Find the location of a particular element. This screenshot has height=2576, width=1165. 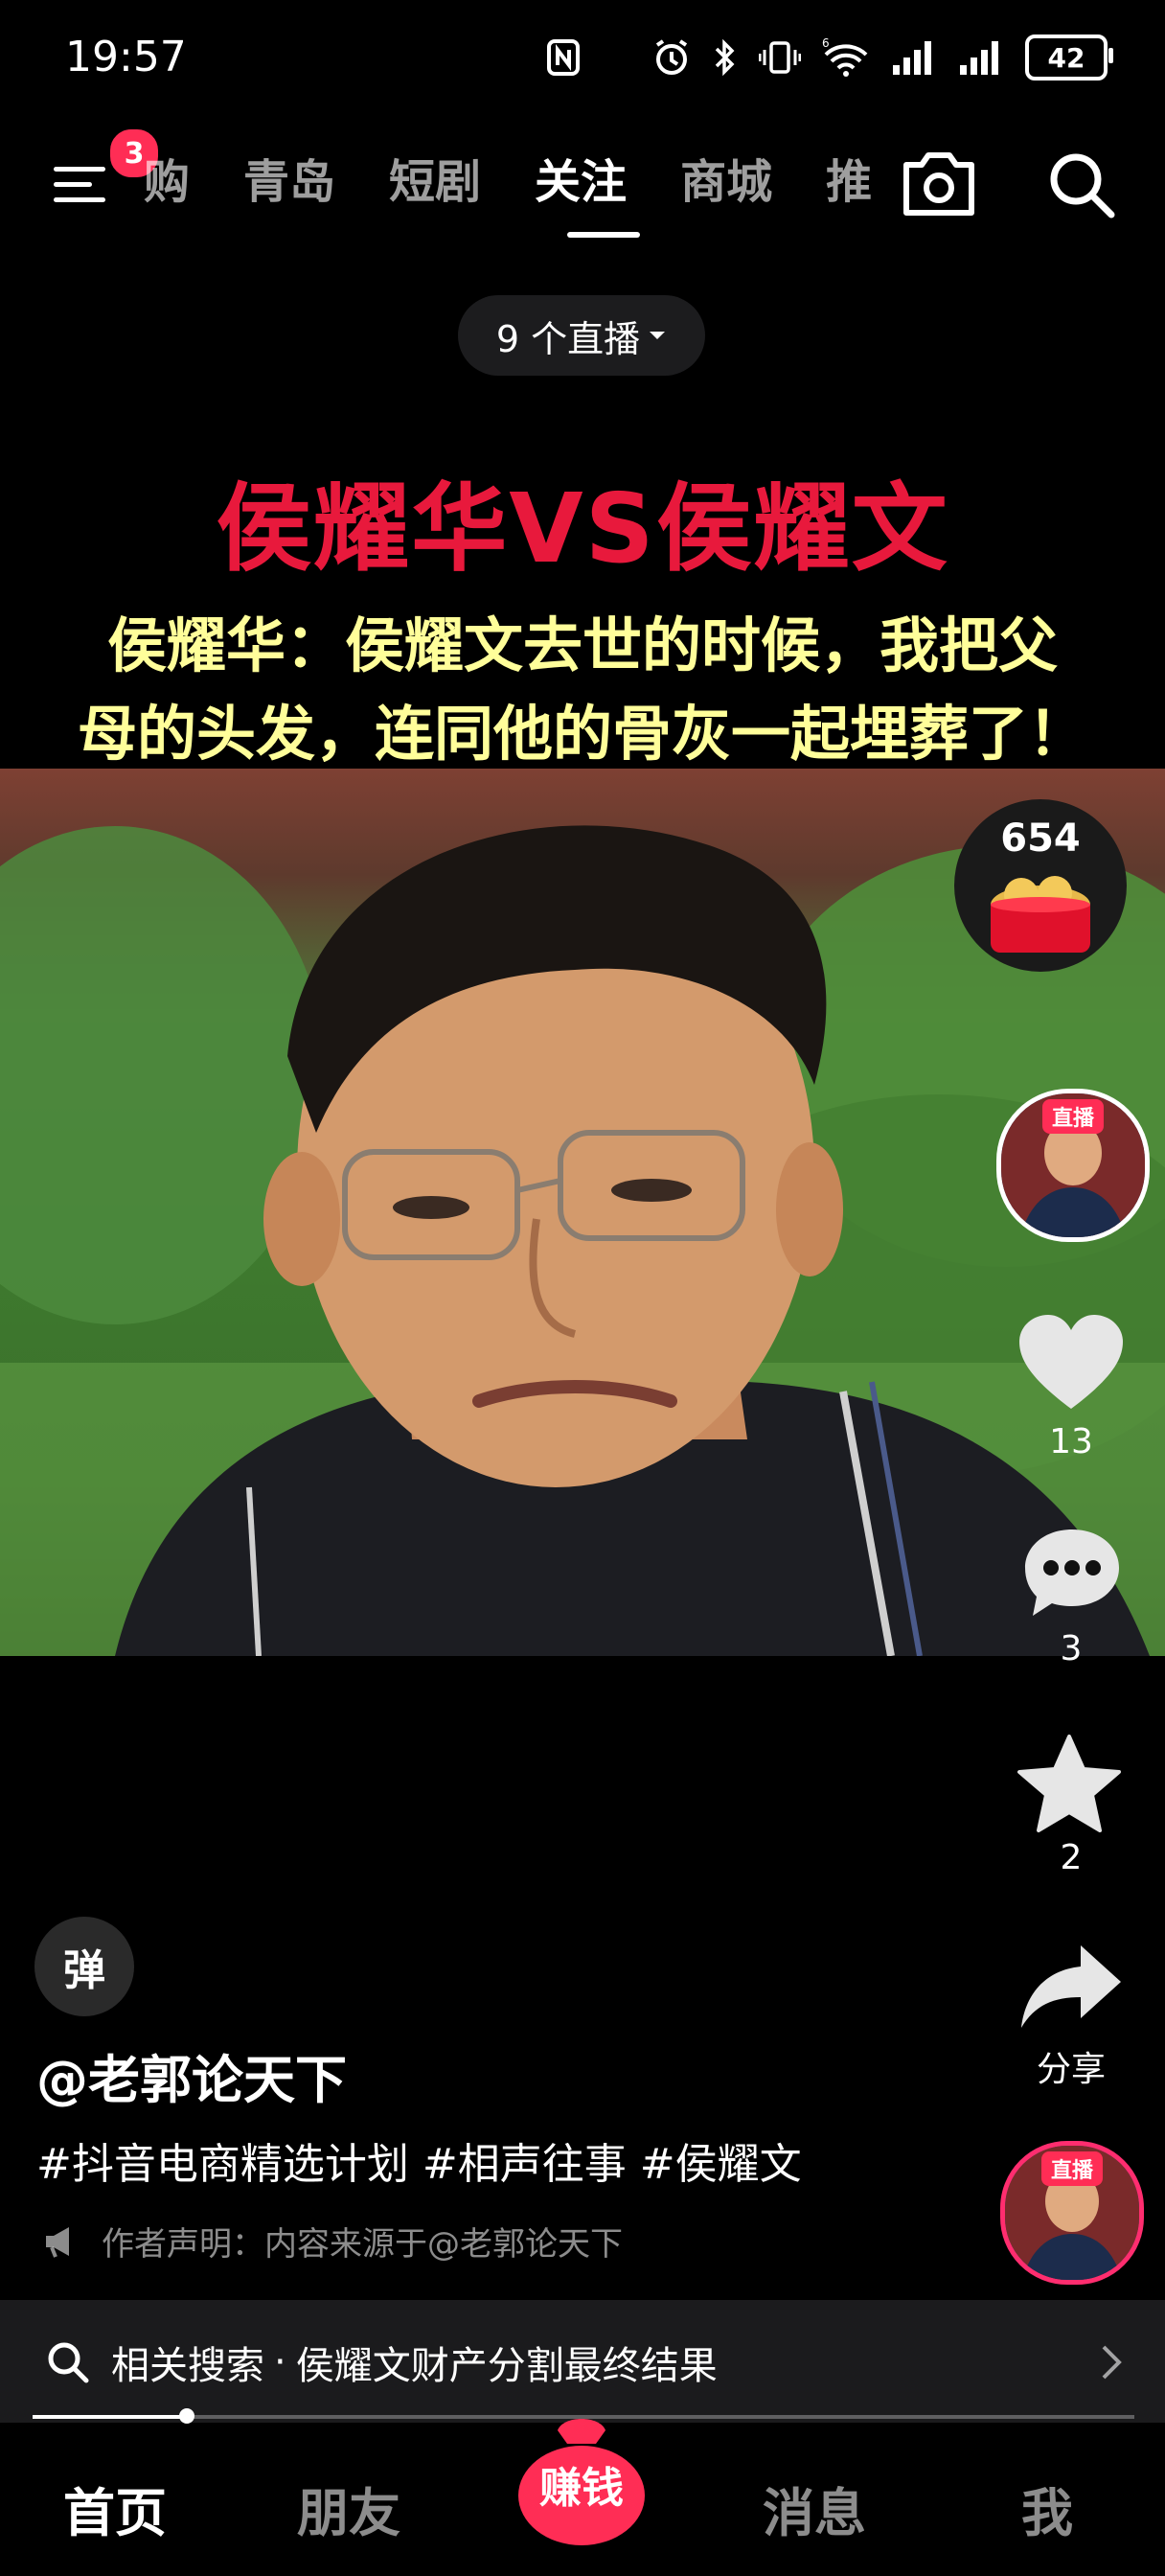

danmu-toggle-button: 弹 is located at coordinates (84, 1966).